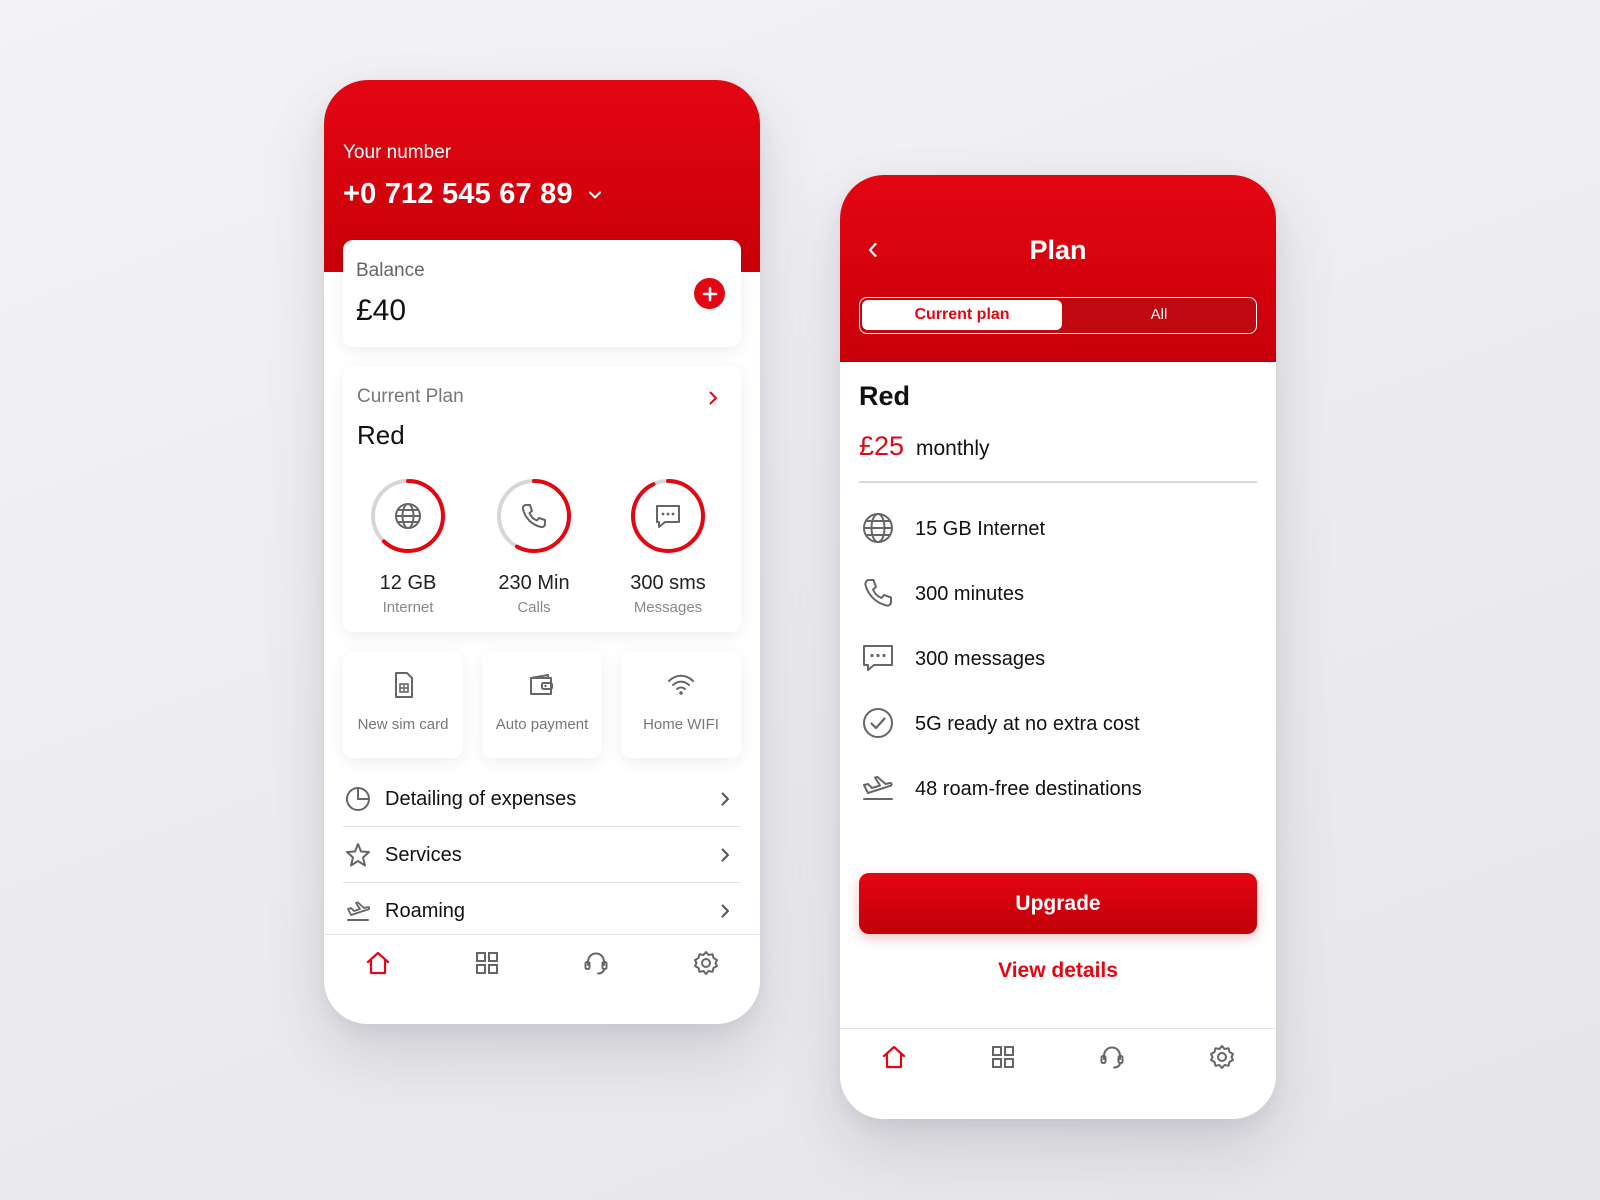 This screenshot has height=1200, width=1600. I want to click on quick-action-new-sim: New sim card, so click(403, 705).